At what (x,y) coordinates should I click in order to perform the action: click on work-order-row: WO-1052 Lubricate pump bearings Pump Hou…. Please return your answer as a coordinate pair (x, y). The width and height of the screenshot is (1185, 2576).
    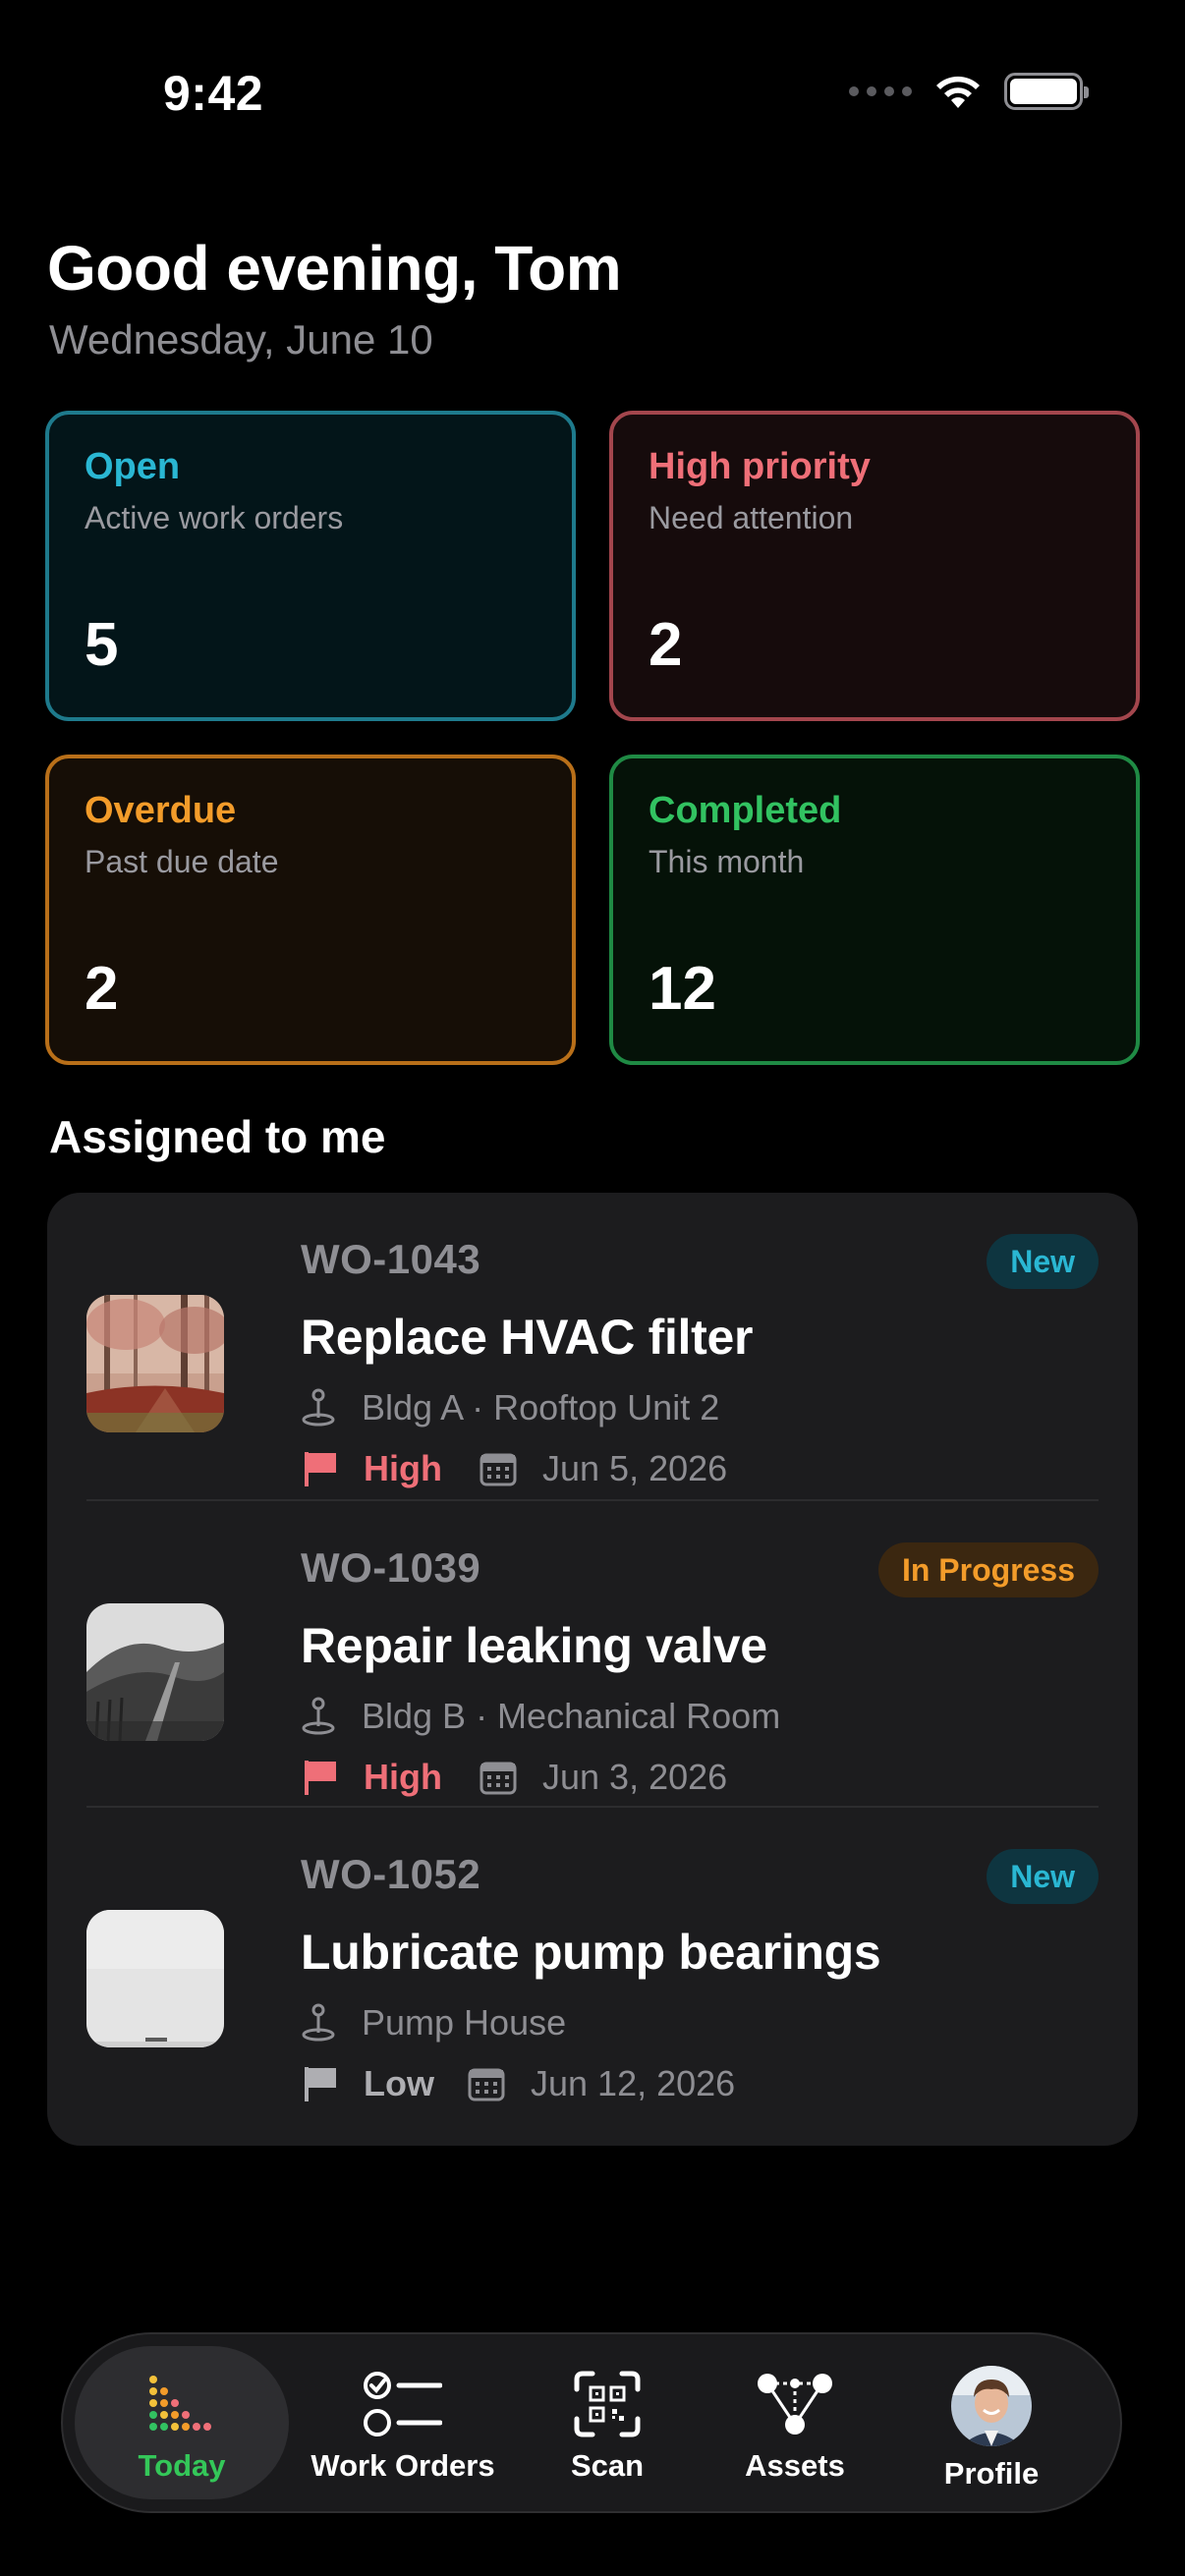
    Looking at the image, I should click on (592, 1959).